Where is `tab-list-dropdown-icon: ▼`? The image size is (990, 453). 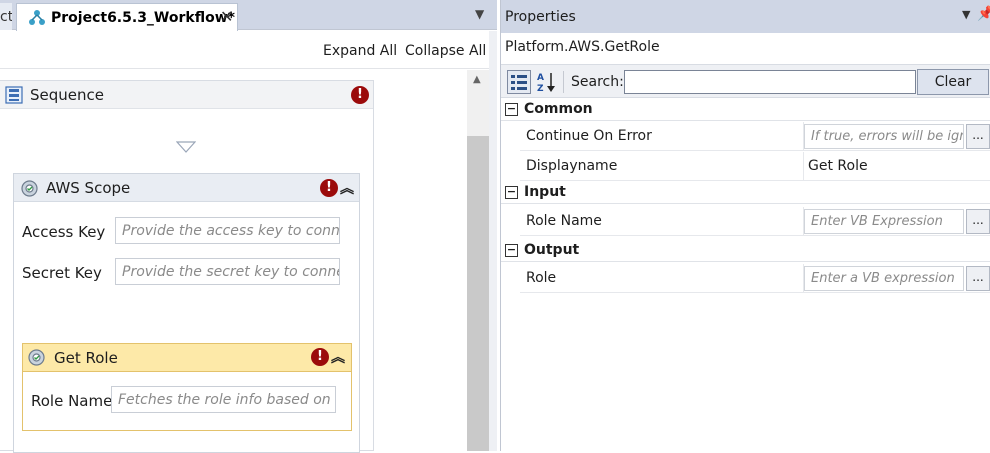 tab-list-dropdown-icon: ▼ is located at coordinates (479, 14).